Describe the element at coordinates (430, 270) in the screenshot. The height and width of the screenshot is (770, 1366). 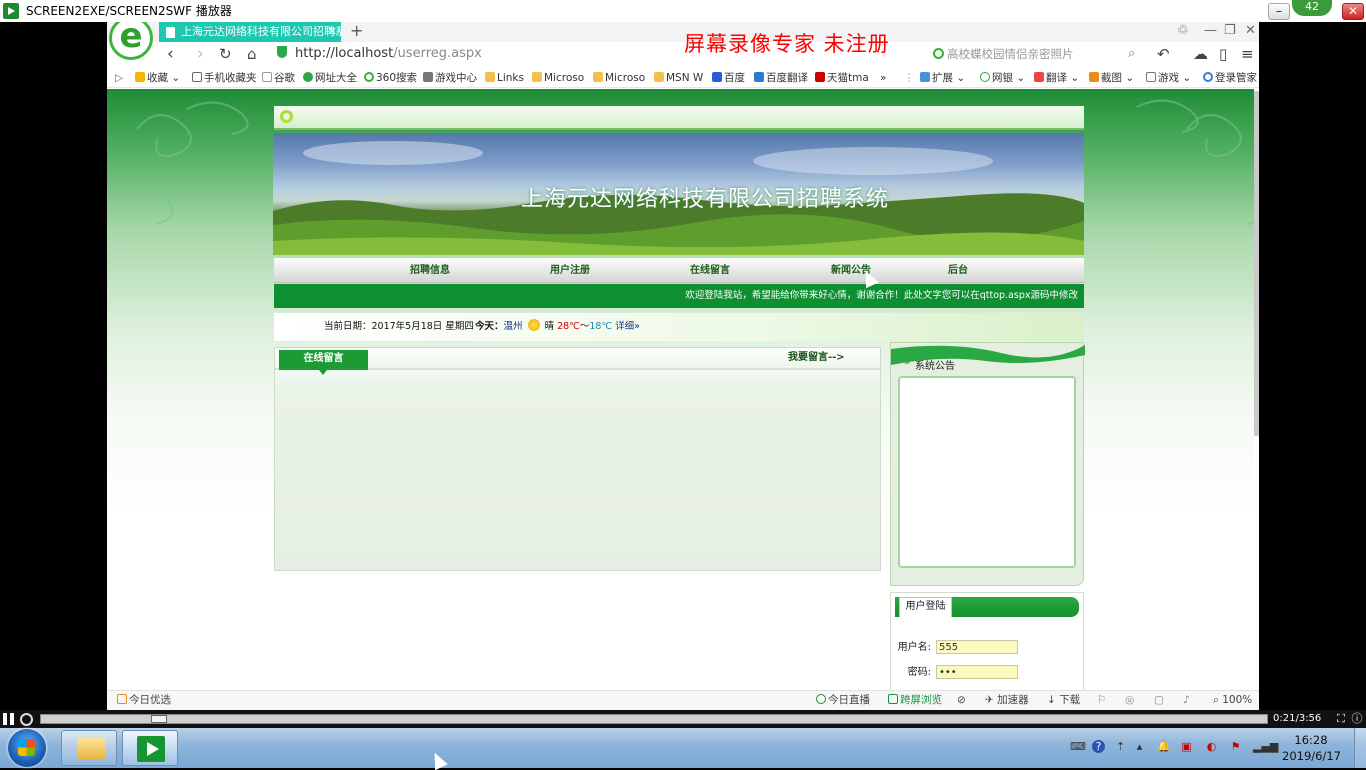
I see `nav-jobs: 招聘信息` at that location.